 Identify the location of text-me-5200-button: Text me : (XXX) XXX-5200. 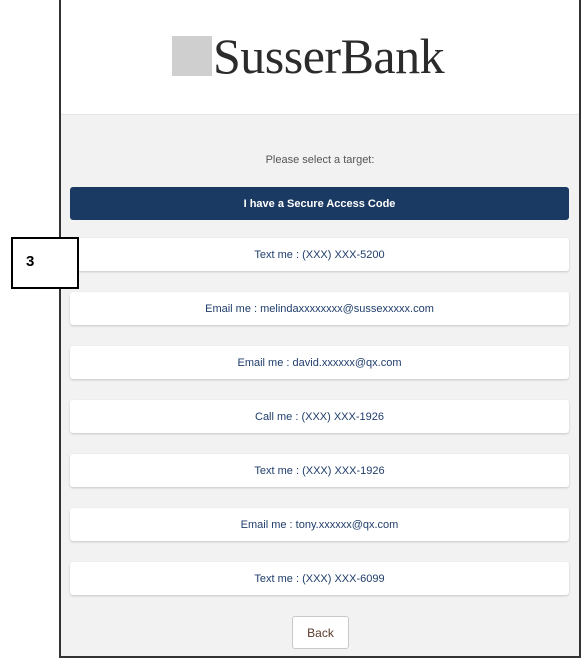
(319, 254).